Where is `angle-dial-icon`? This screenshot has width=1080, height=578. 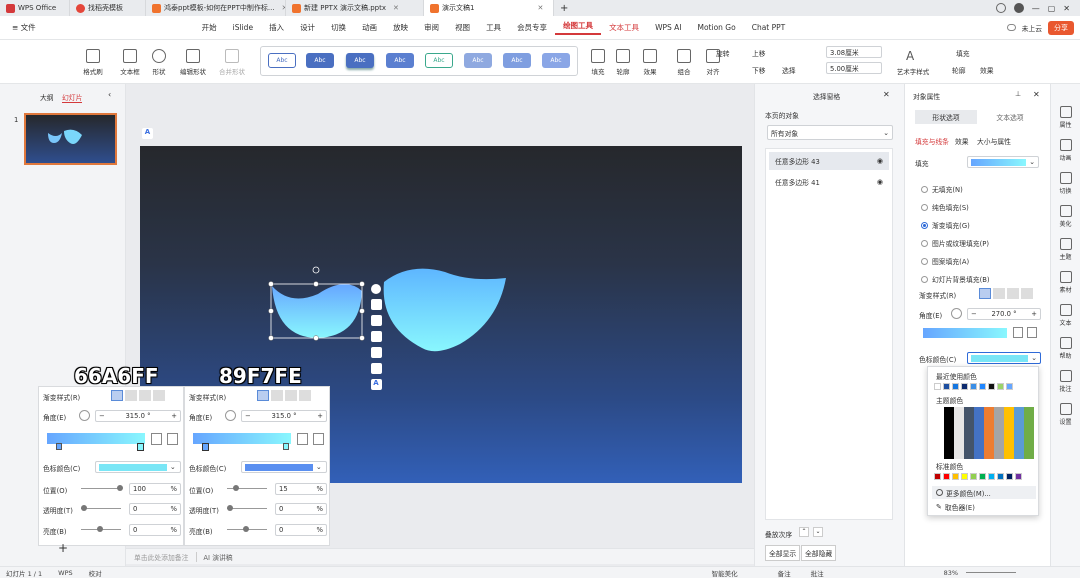
angle-dial-icon is located at coordinates (230, 415).